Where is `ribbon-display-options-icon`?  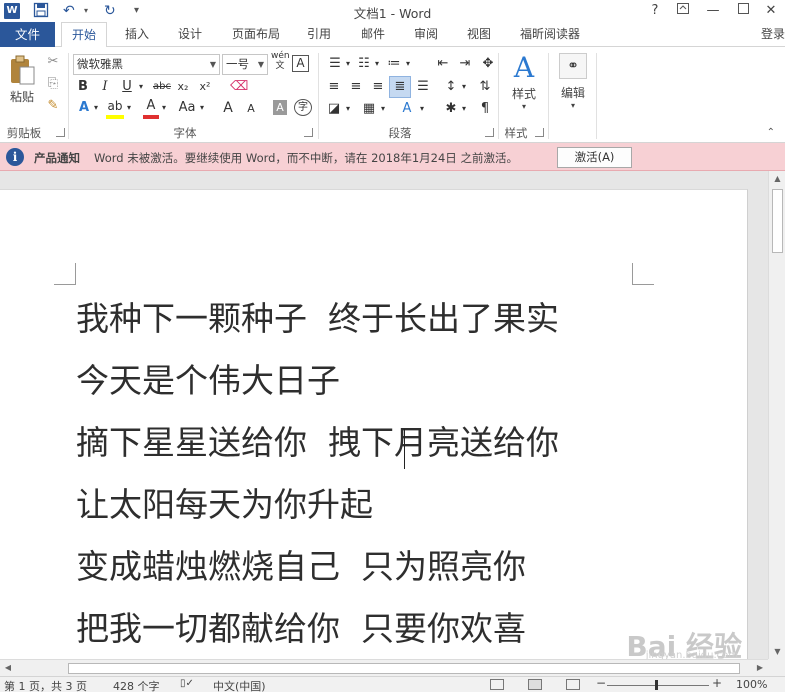 ribbon-display-options-icon is located at coordinates (683, 11).